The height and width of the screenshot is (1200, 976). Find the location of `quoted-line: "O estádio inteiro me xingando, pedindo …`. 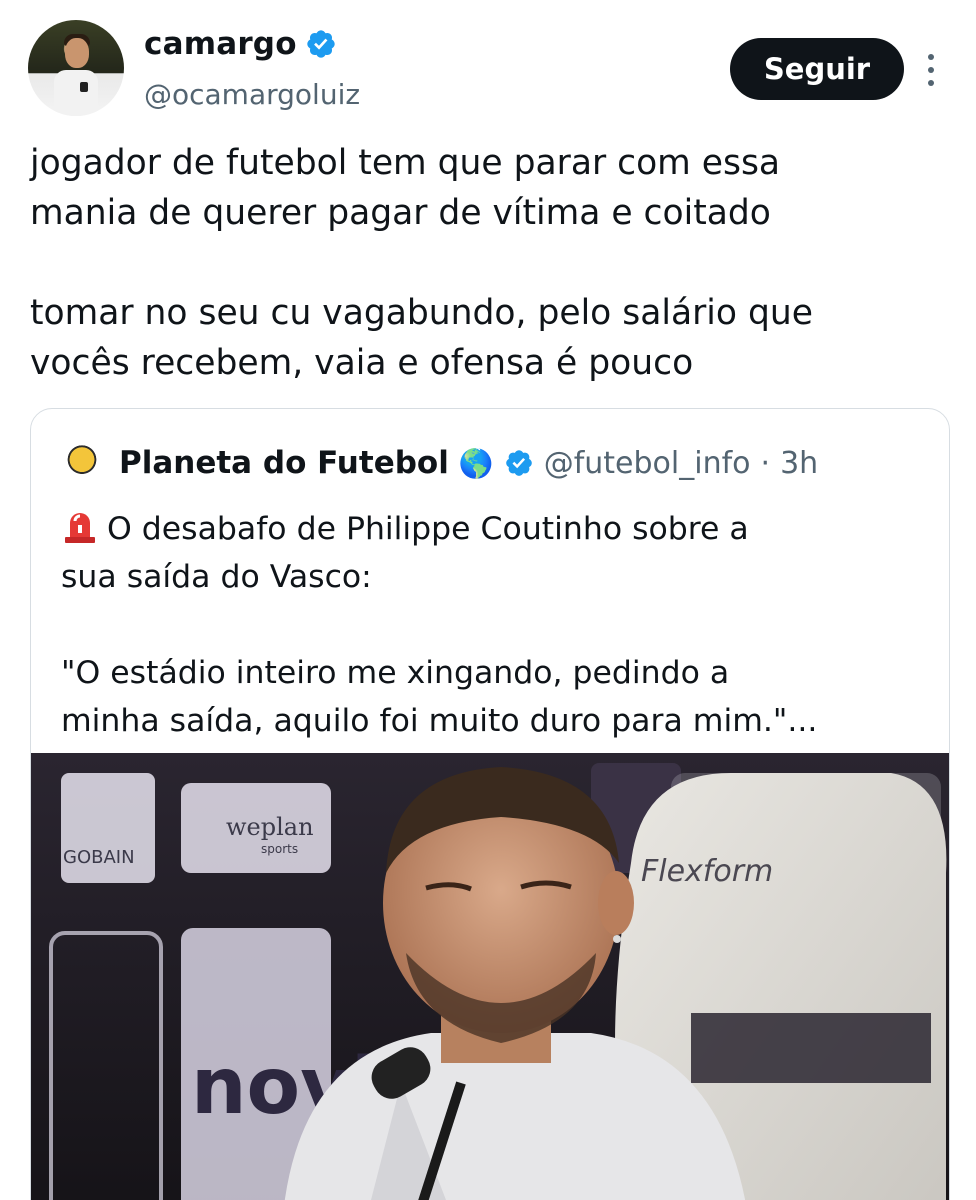

quoted-line: "O estádio inteiro me xingando, pedindo … is located at coordinates (395, 673).